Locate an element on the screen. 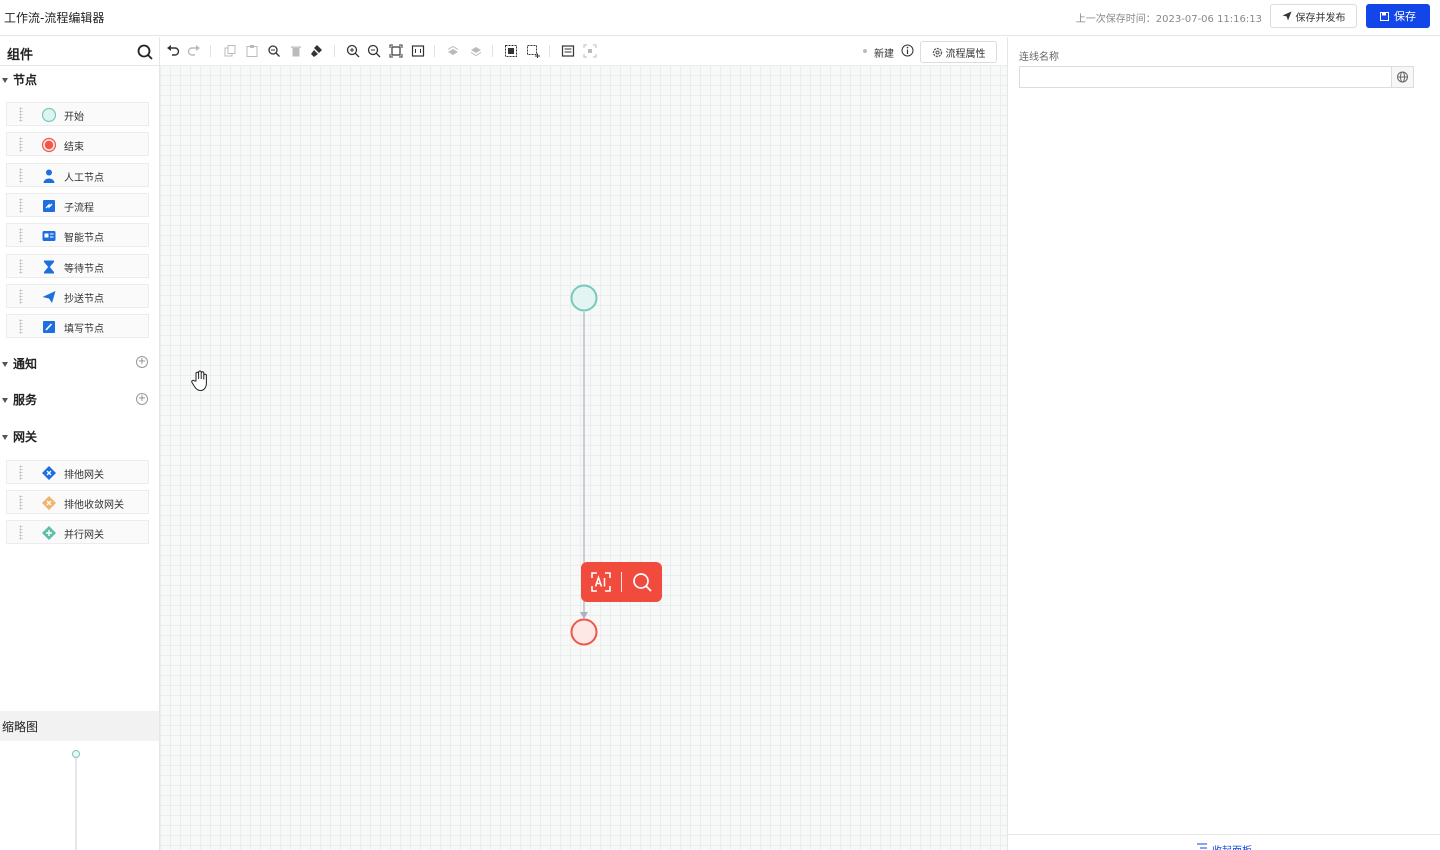 The width and height of the screenshot is (1440, 850). section-nodes: 节点 is located at coordinates (18, 79).